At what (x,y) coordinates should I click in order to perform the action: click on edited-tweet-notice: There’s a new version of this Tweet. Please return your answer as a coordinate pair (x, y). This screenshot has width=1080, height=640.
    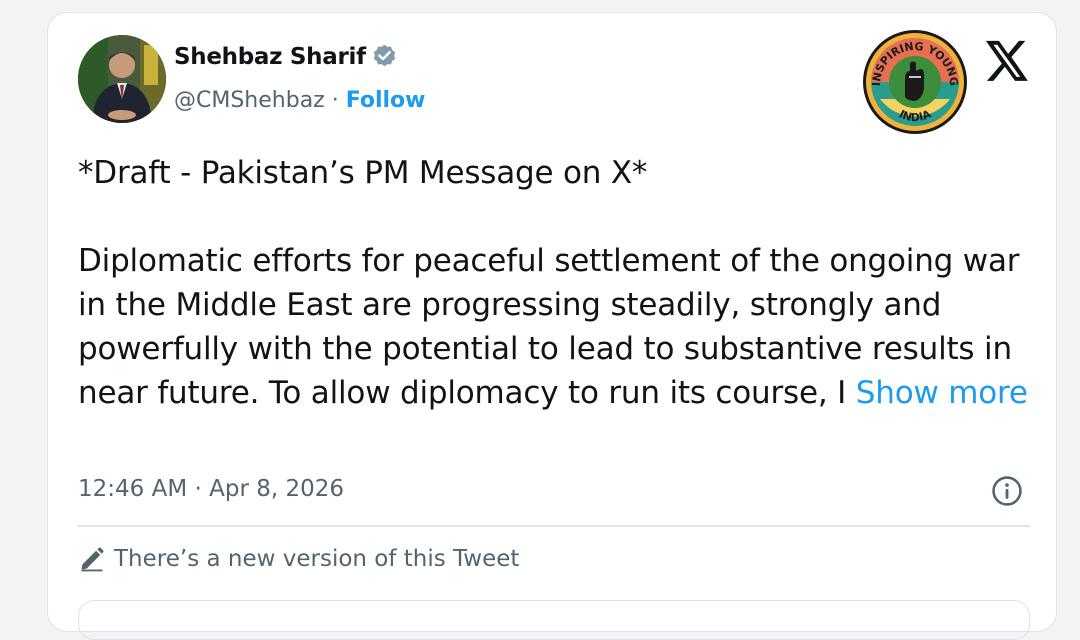
    Looking at the image, I should click on (298, 559).